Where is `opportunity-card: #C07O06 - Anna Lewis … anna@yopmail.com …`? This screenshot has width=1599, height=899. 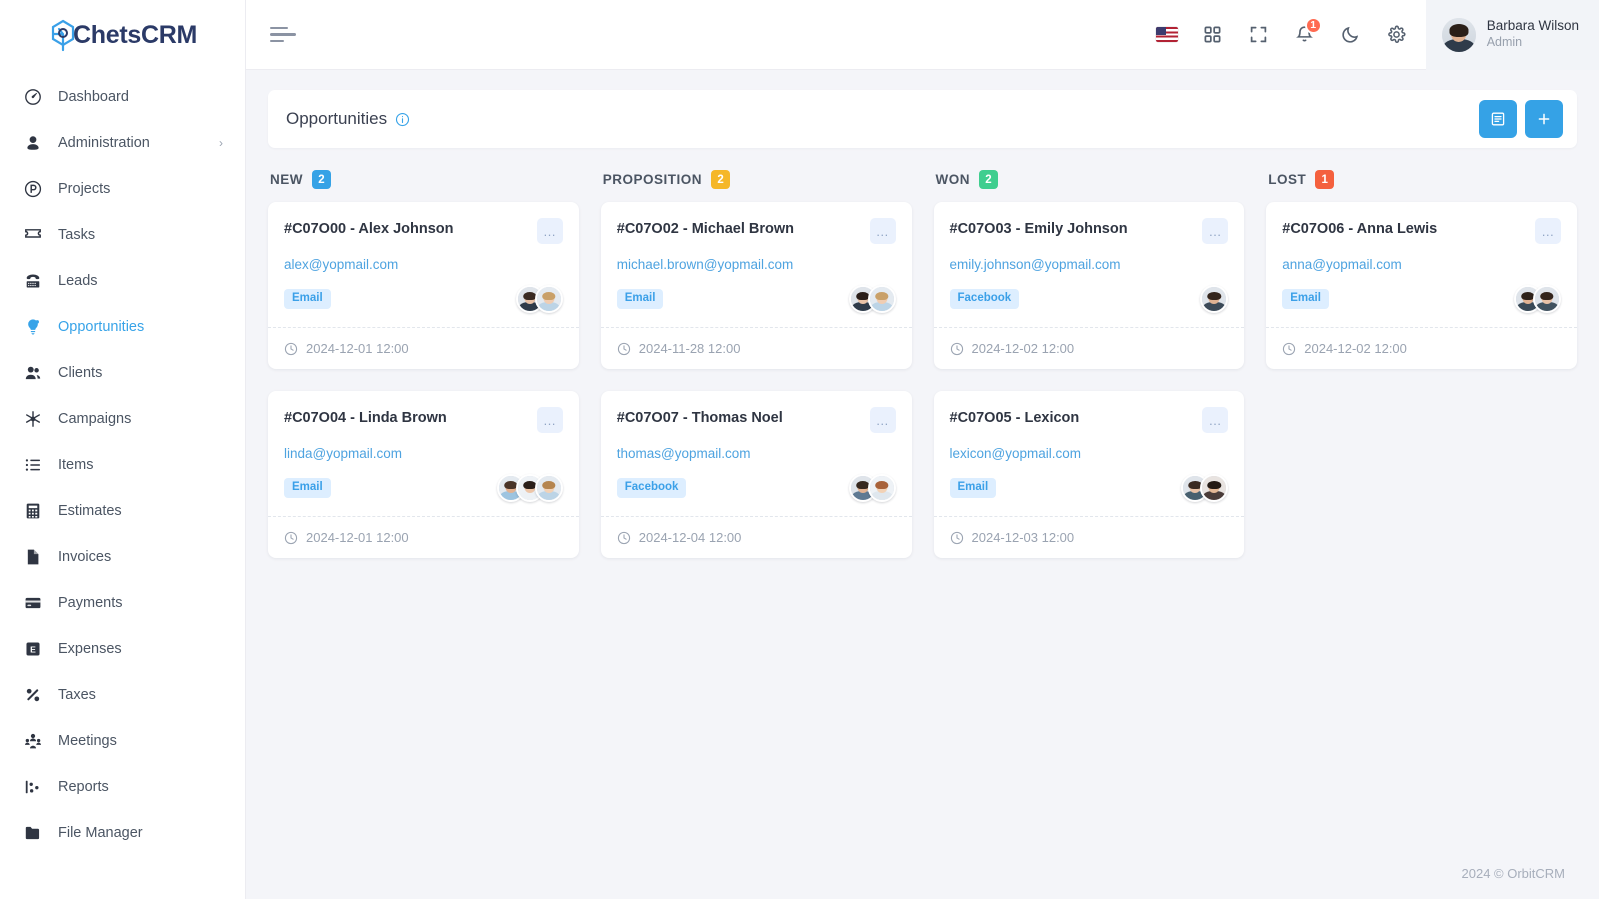
opportunity-card: #C07O06 - Anna Lewis … anna@yopmail.com … is located at coordinates (1421, 285).